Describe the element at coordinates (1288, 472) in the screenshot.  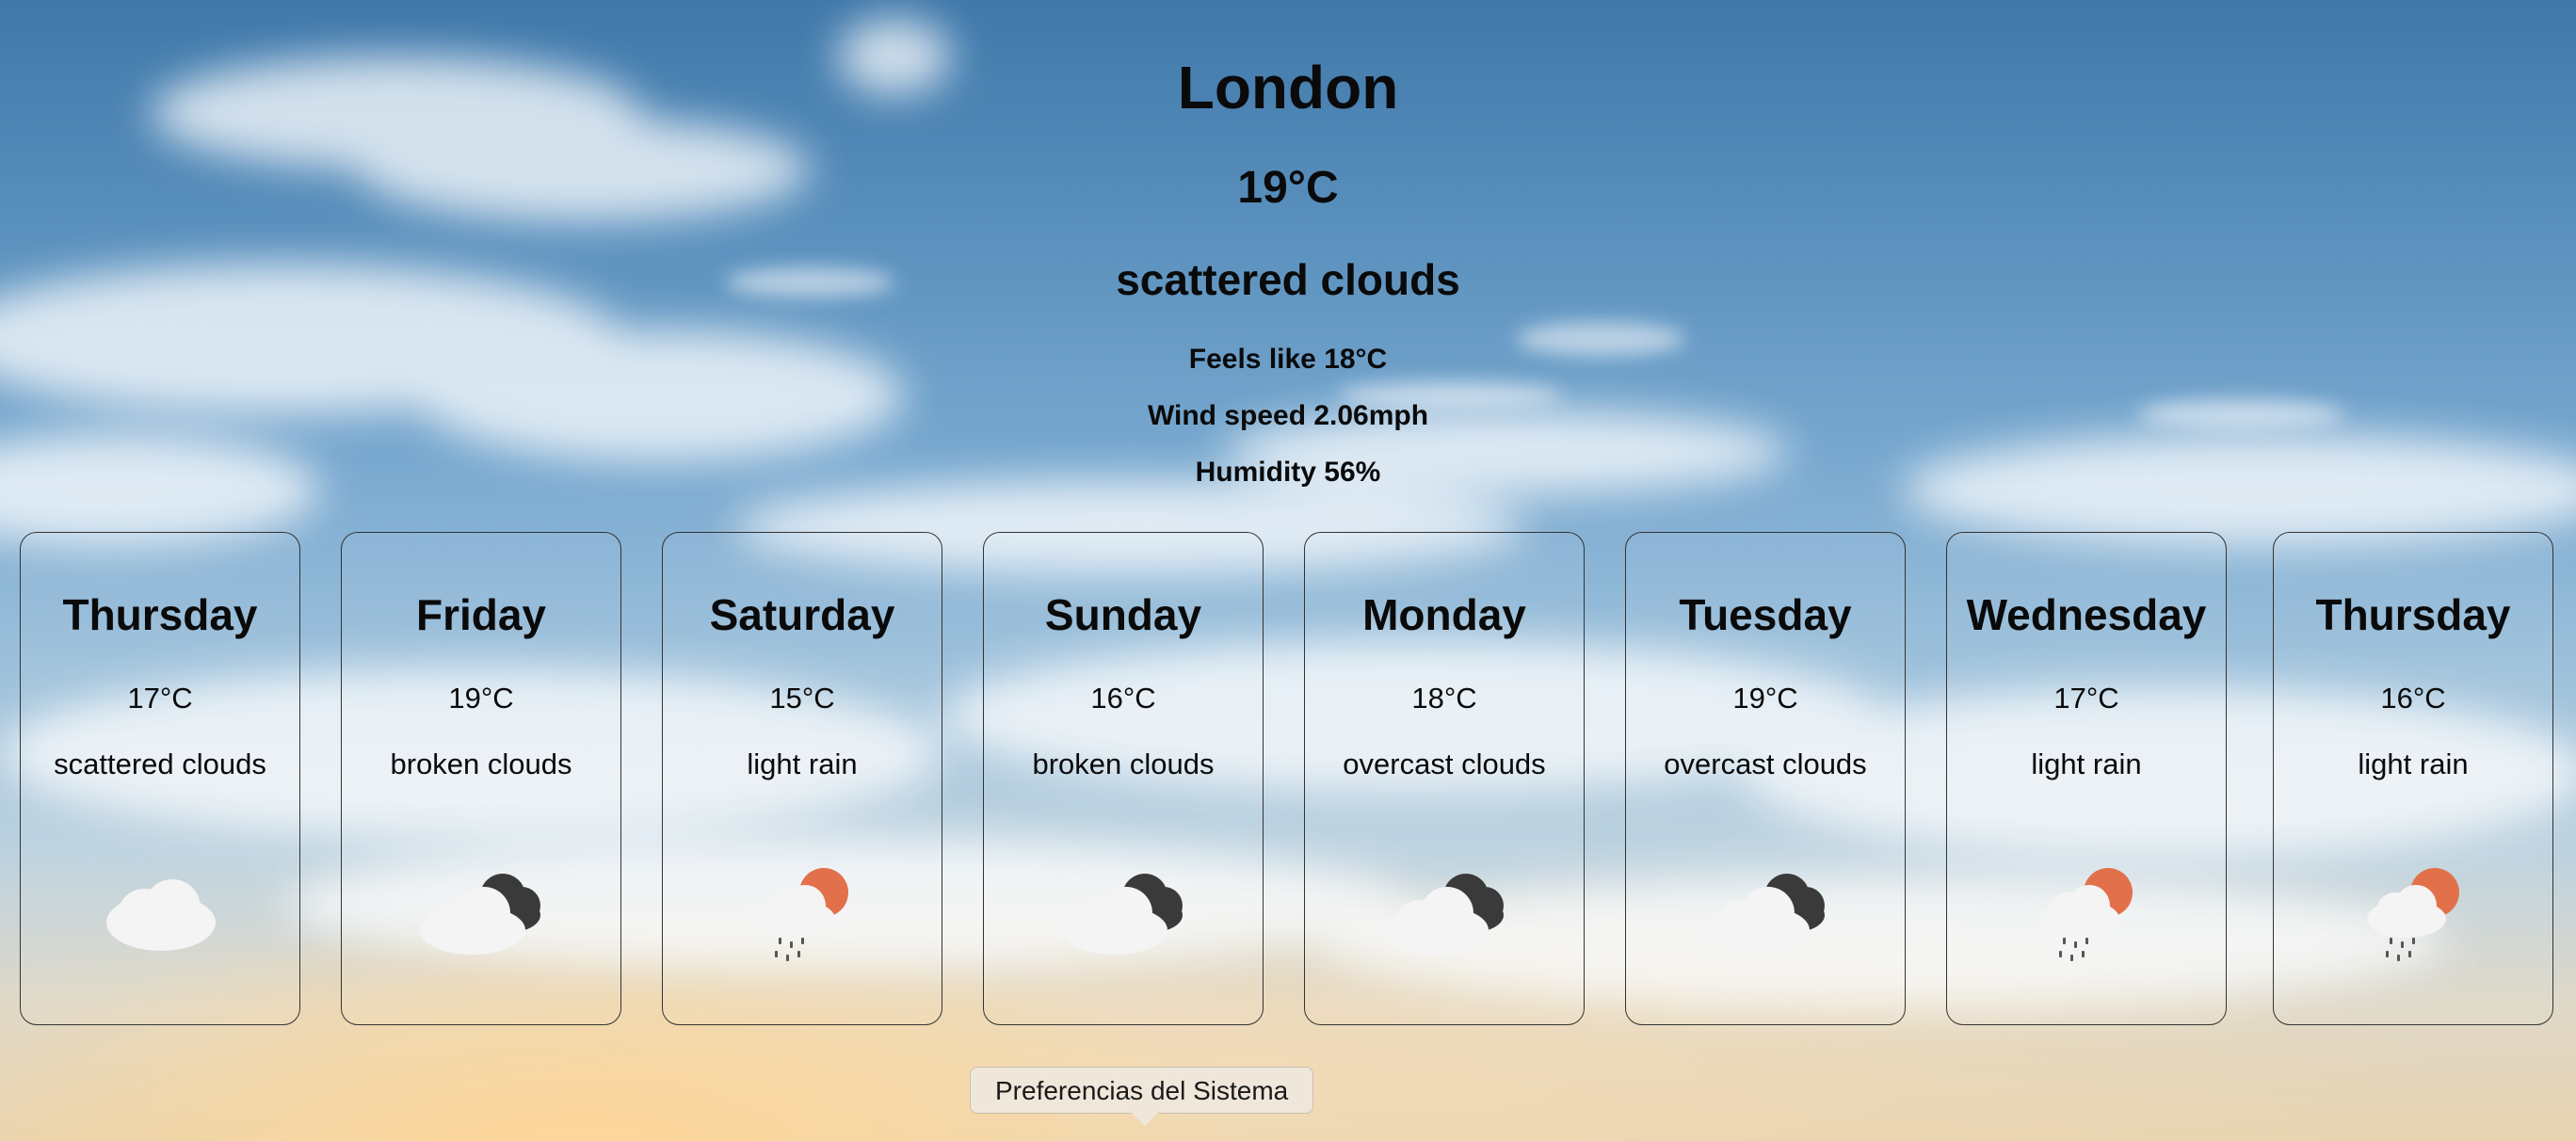
I see `humidity: Humidity 56%` at that location.